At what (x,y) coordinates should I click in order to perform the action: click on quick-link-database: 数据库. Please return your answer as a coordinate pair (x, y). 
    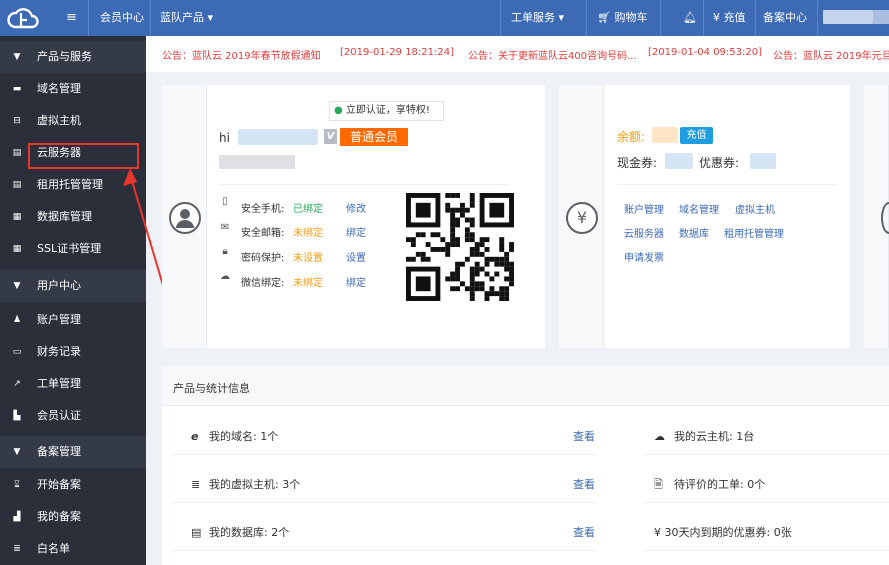
    Looking at the image, I should click on (694, 232).